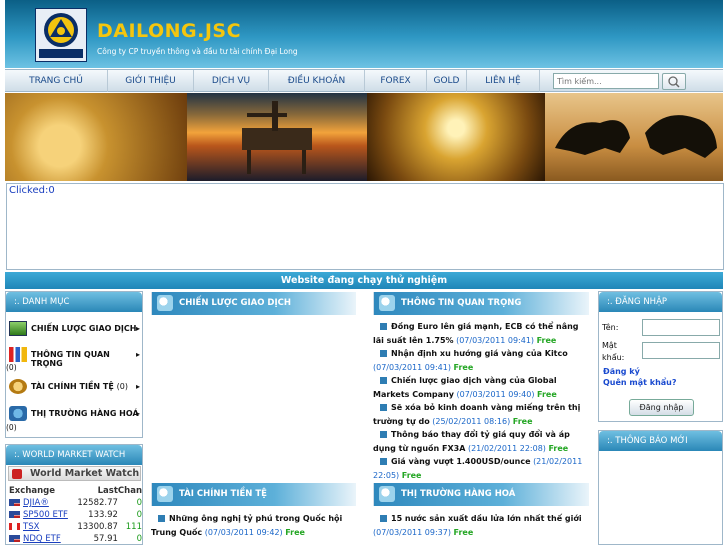 The image size is (727, 545). What do you see at coordinates (253, 303) in the screenshot?
I see `section-header-strategy: CHIẾN LƯỢC GIAO DỊCH` at bounding box center [253, 303].